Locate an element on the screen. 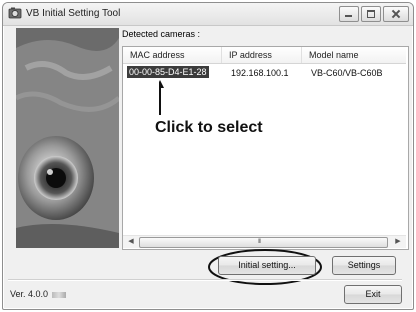  scroll-right-icon: ▶ is located at coordinates (398, 242).